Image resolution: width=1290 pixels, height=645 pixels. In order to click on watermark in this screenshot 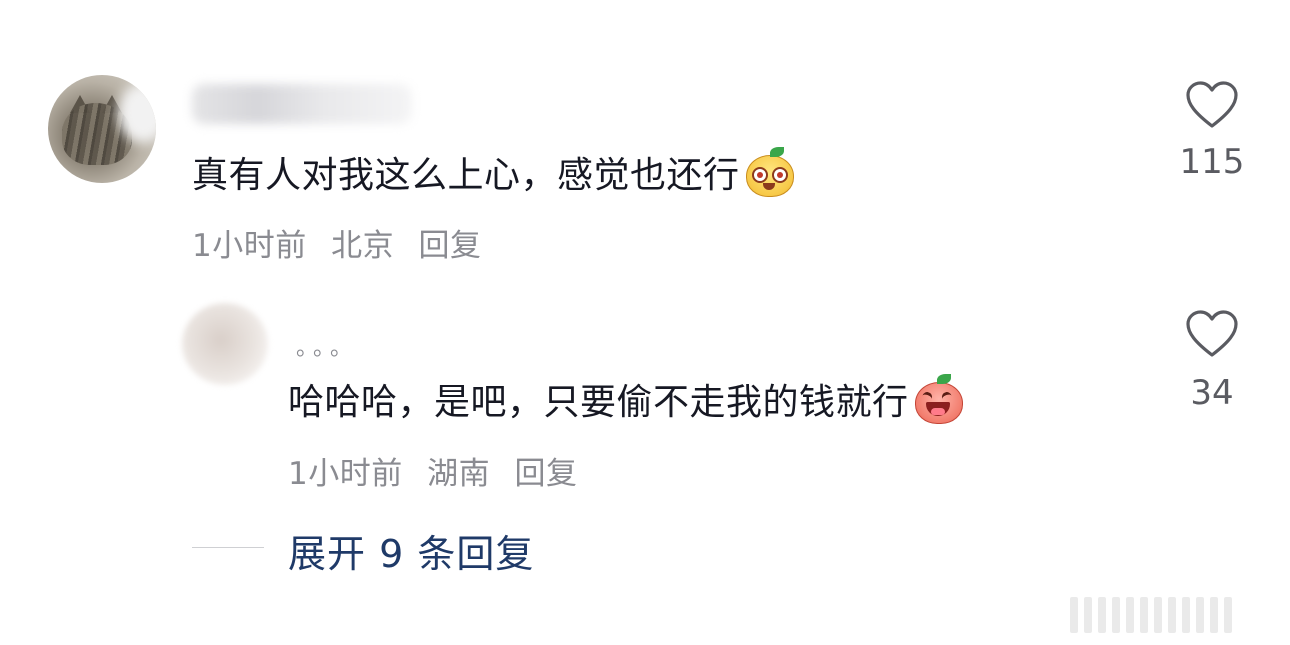, I will do `click(1175, 615)`.